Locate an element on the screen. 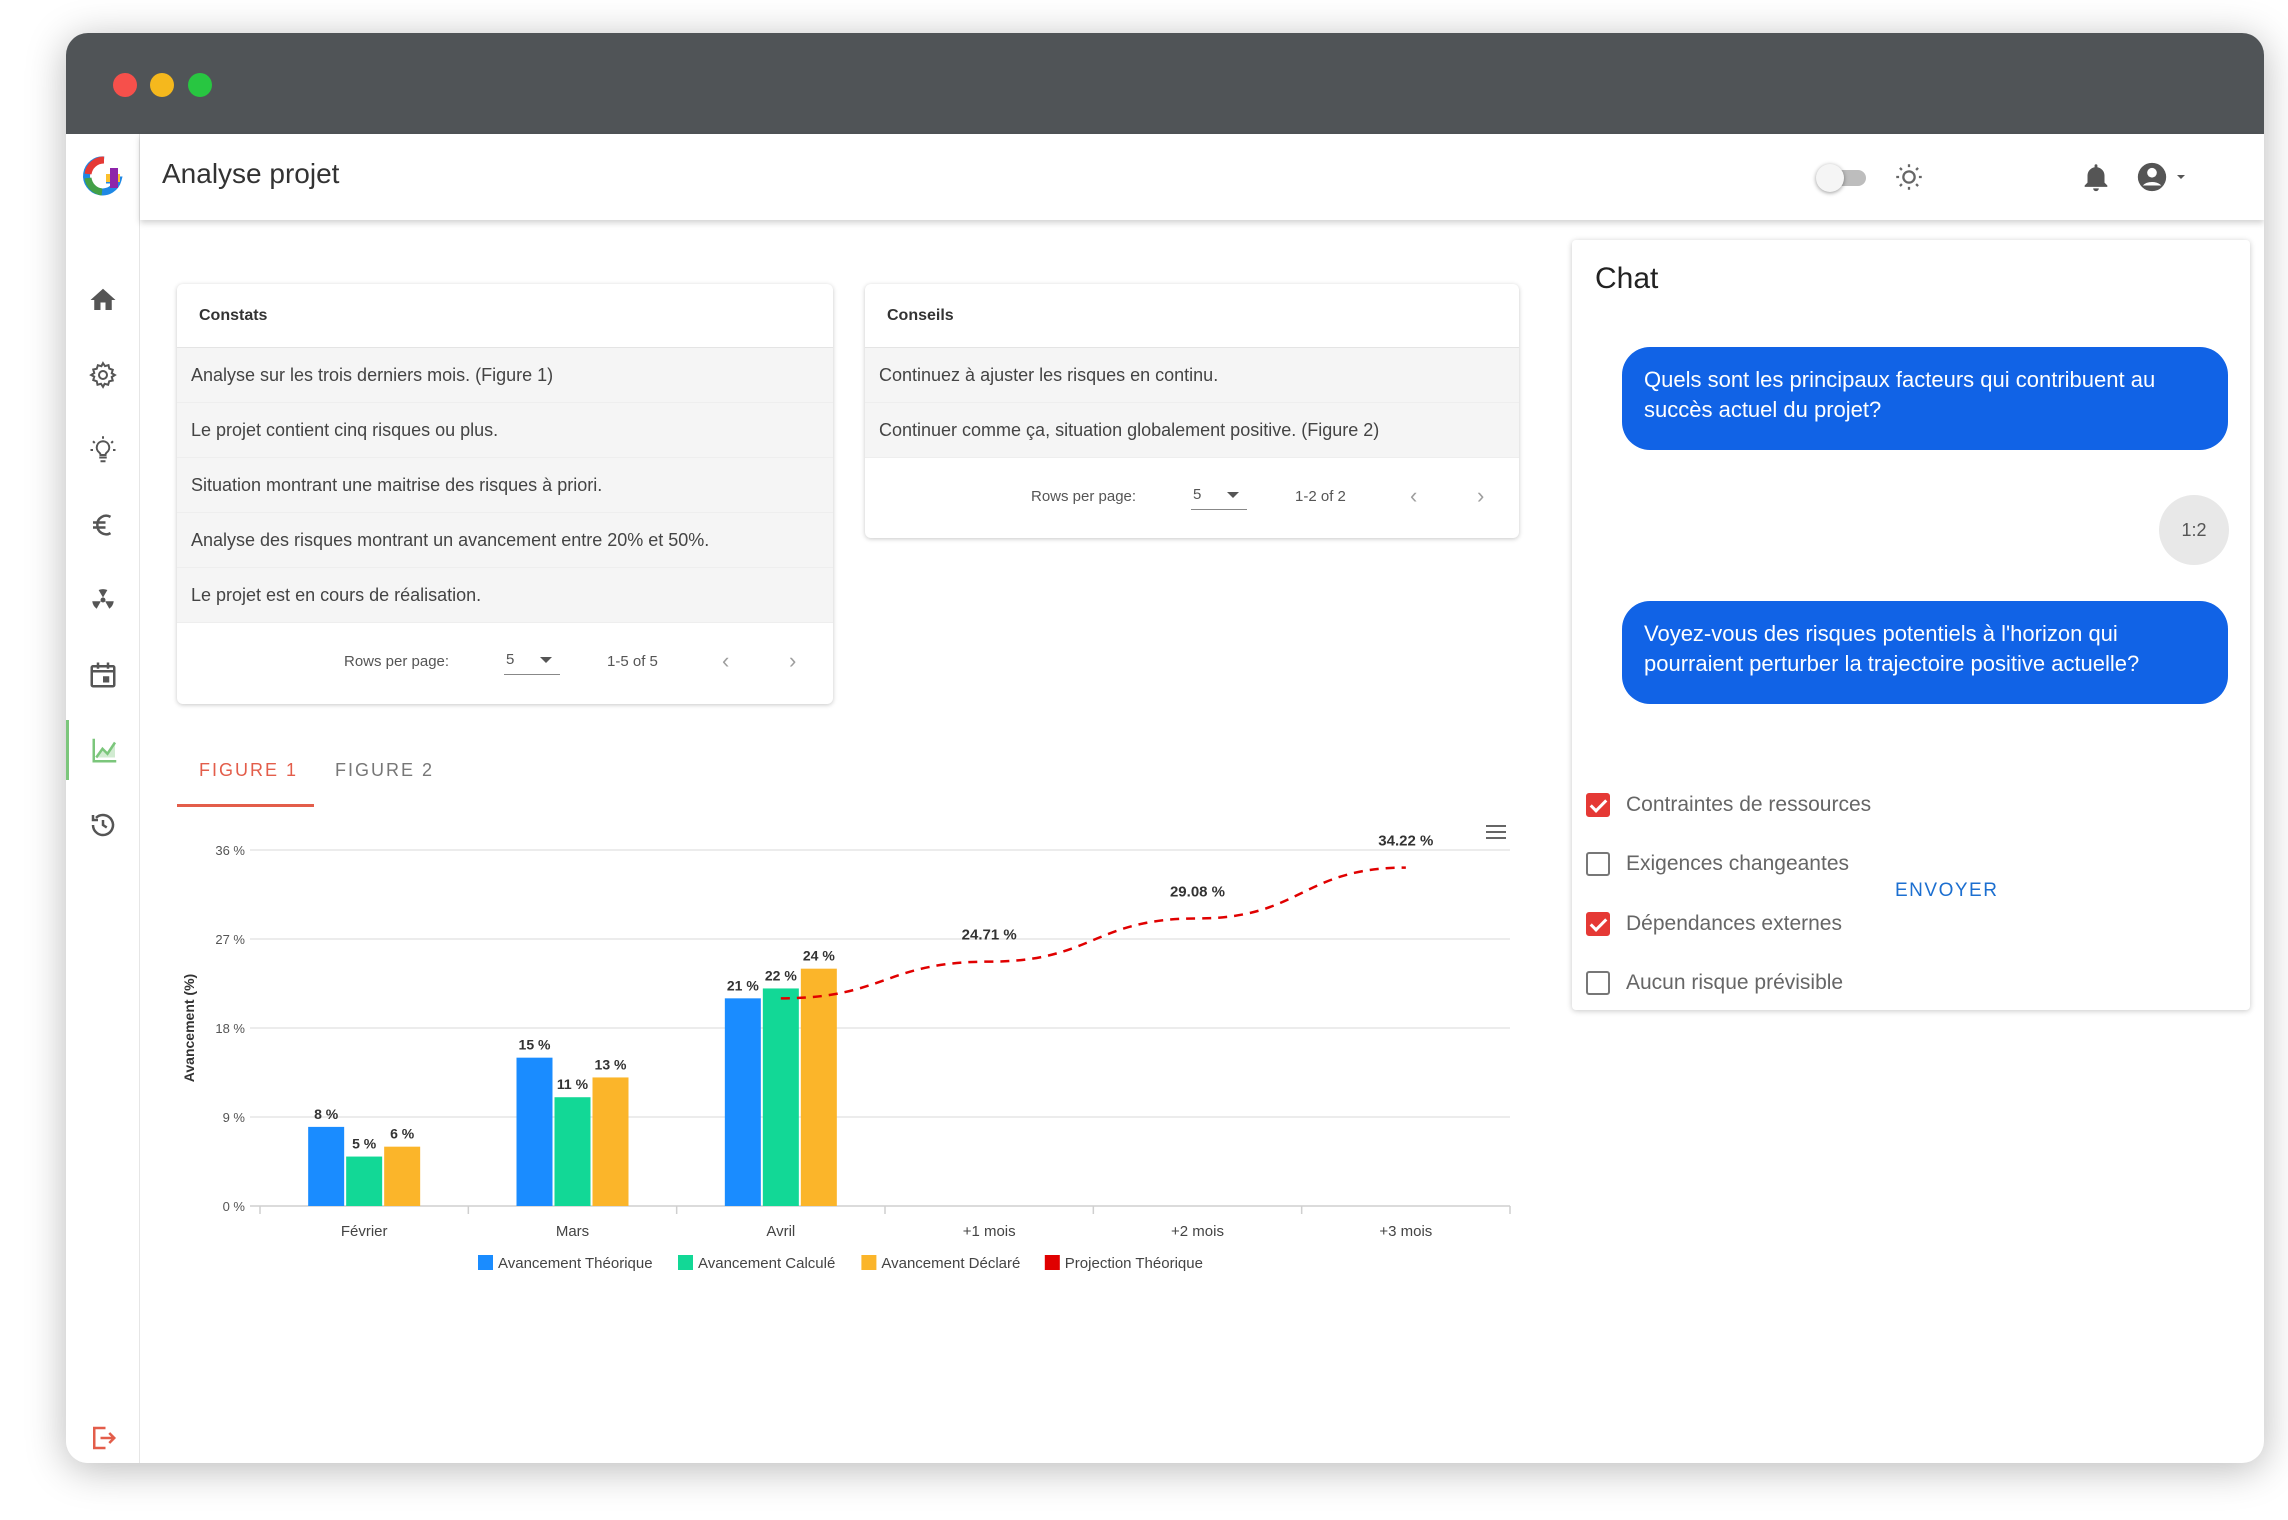 The width and height of the screenshot is (2288, 1520). data-label: 34.22 % is located at coordinates (1405, 841).